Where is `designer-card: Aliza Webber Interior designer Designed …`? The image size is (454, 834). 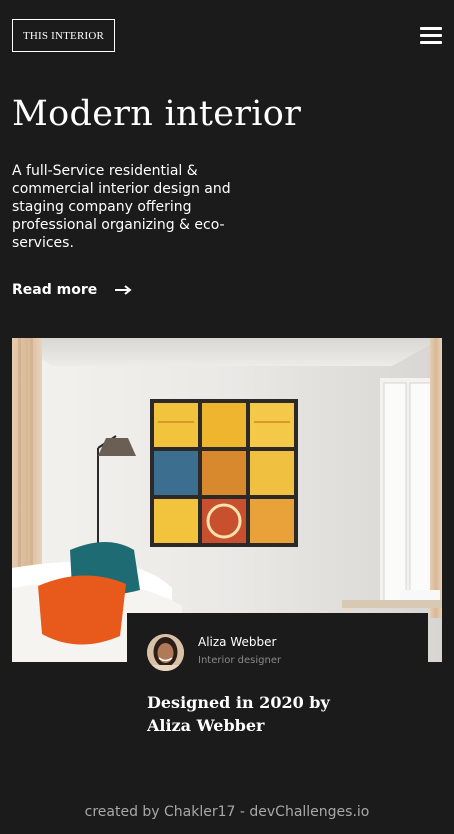
designer-card: Aliza Webber Interior designer Designed … is located at coordinates (277, 684).